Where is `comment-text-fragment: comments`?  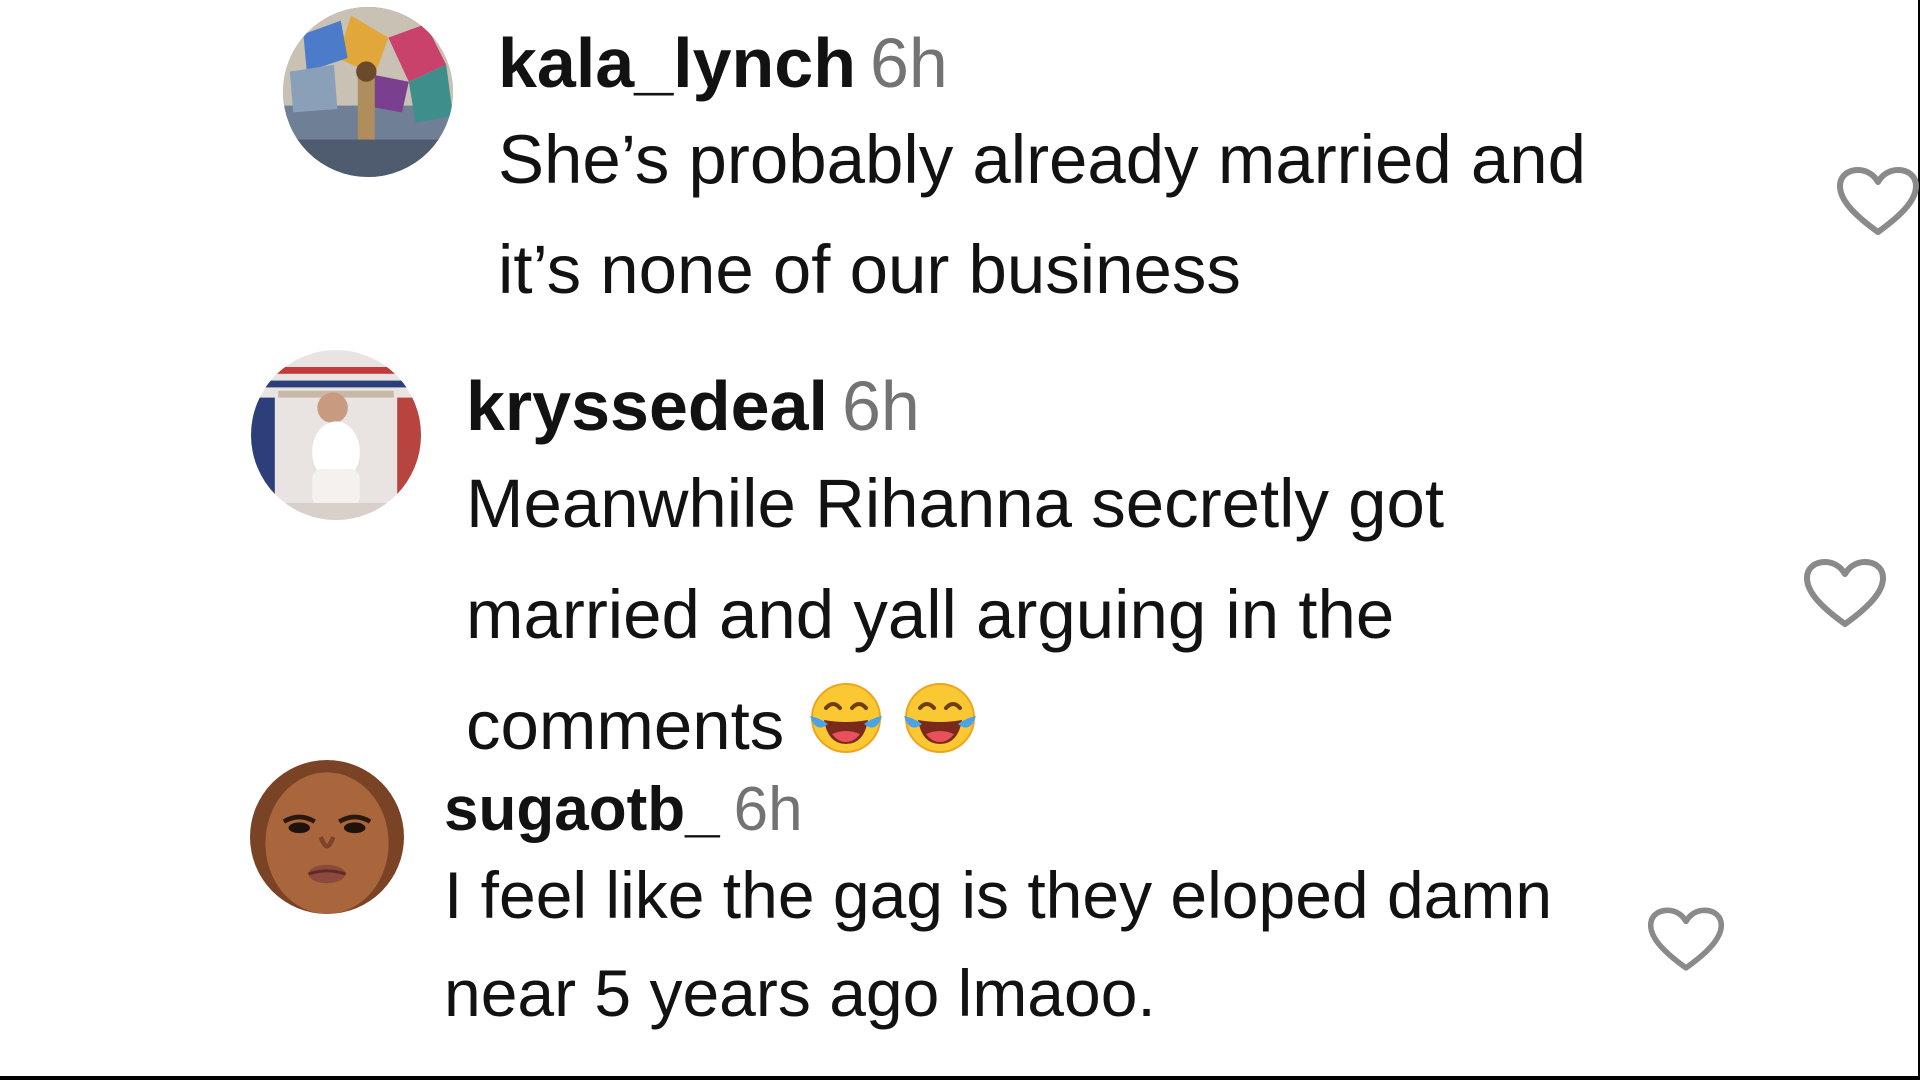 comment-text-fragment: comments is located at coordinates (625, 725).